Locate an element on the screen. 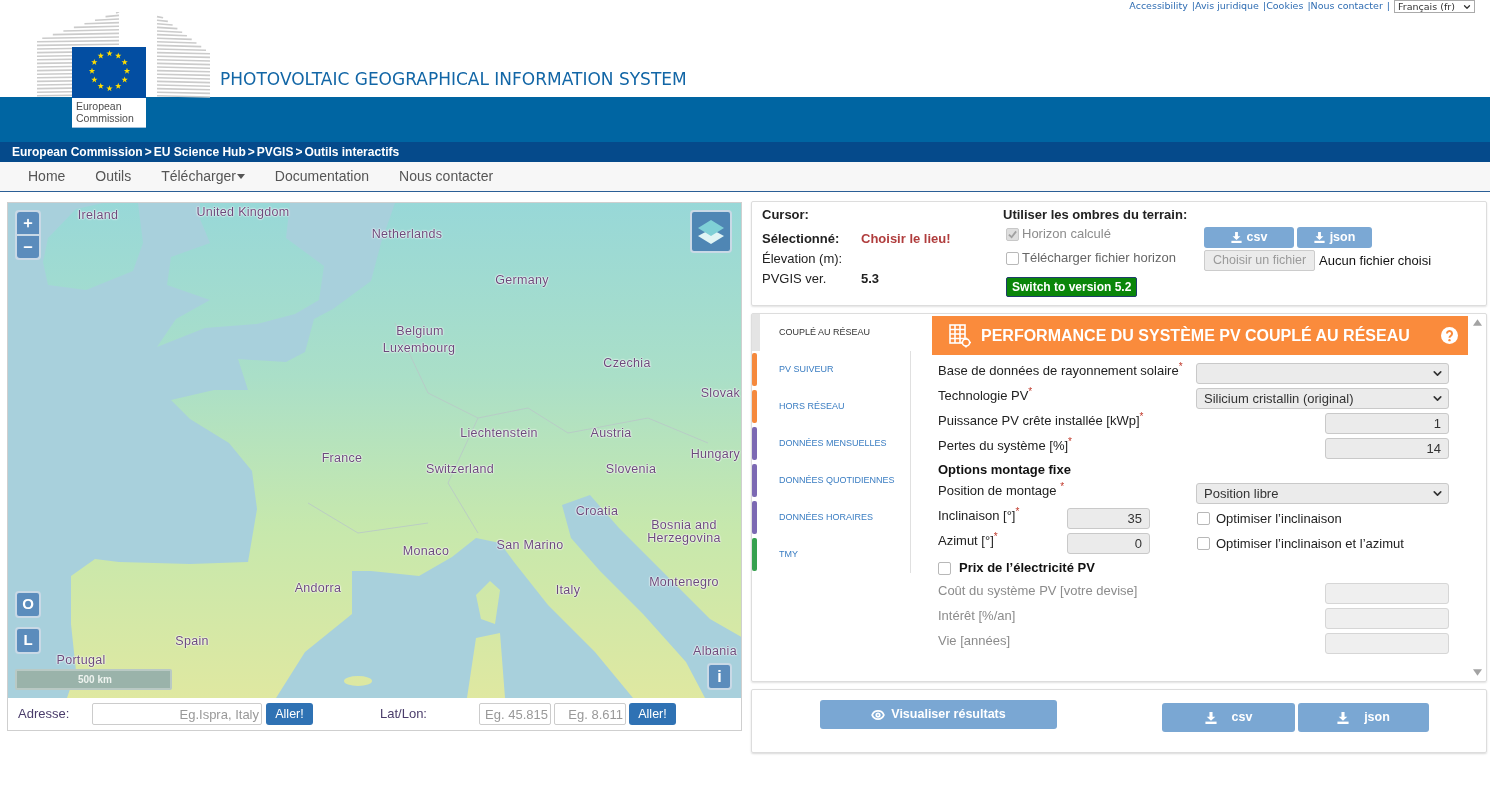 The height and width of the screenshot is (787, 1490). breadcrumb-link: European Commission is located at coordinates (77, 152).